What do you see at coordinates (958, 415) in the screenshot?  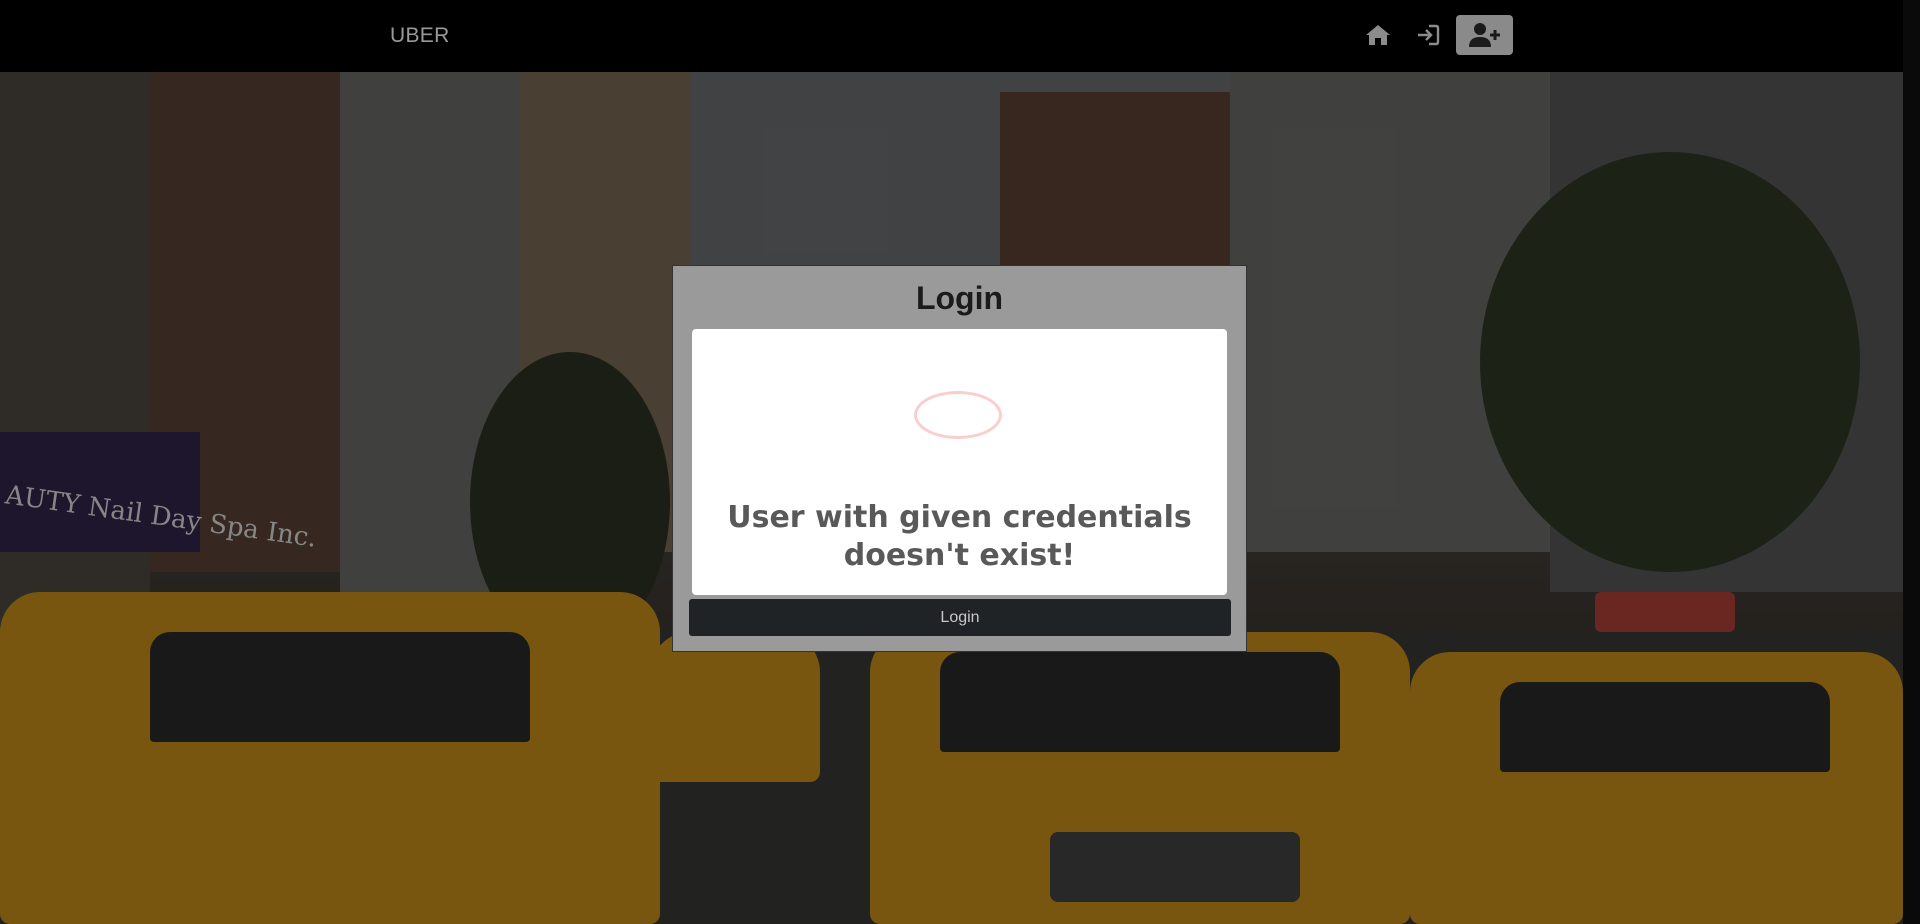 I see `error-circle-icon` at bounding box center [958, 415].